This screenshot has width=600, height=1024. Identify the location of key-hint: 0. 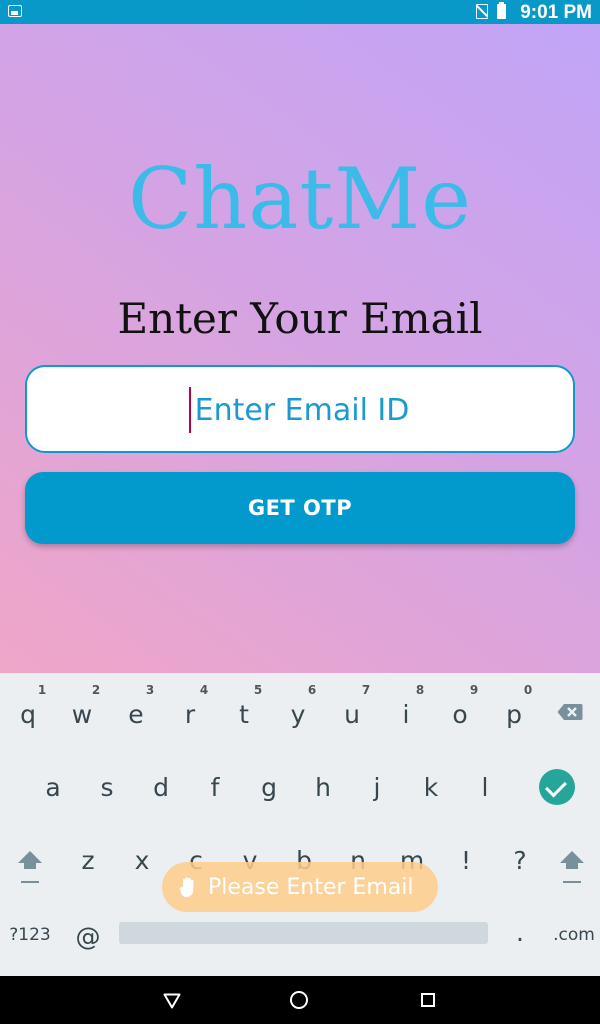
(528, 690).